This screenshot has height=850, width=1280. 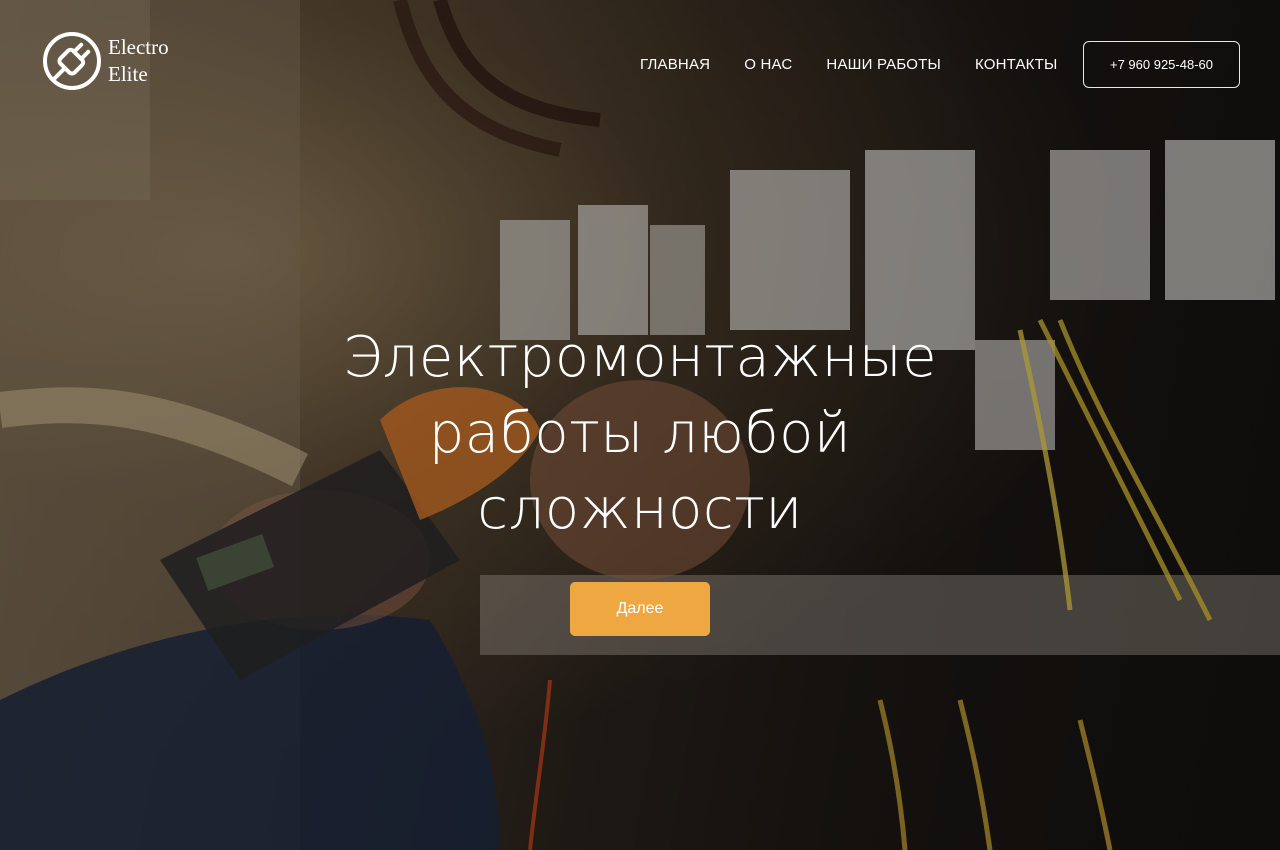 I want to click on hero-title-line-3: сложности, so click(x=640, y=509).